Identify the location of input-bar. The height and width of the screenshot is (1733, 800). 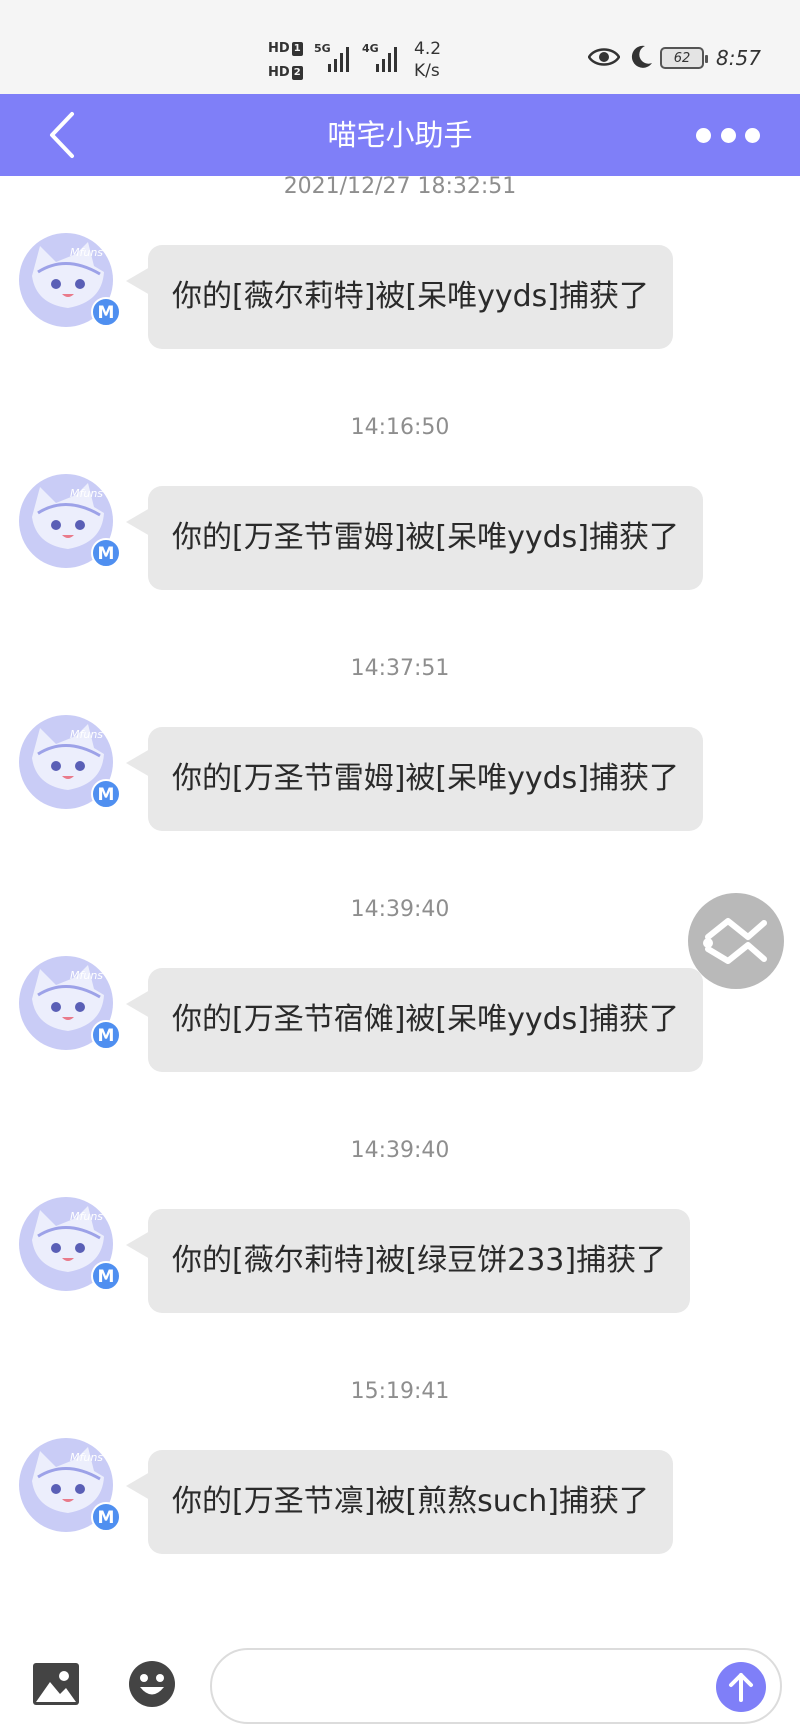
(400, 1681).